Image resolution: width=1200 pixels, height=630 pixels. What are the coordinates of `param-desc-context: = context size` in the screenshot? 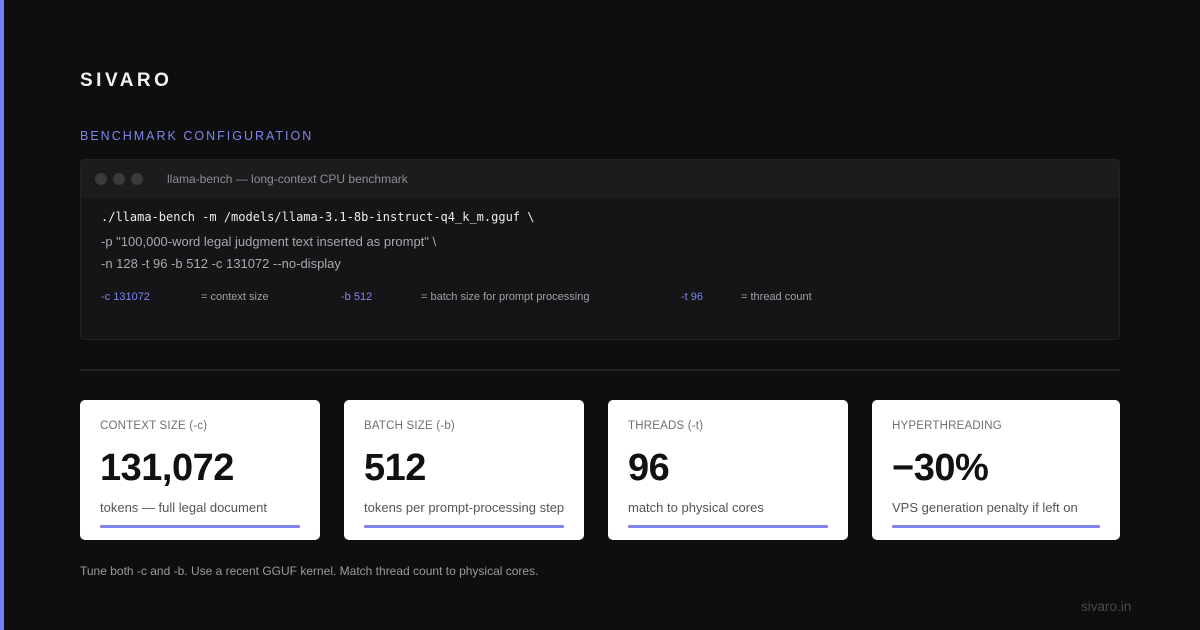 It's located at (235, 297).